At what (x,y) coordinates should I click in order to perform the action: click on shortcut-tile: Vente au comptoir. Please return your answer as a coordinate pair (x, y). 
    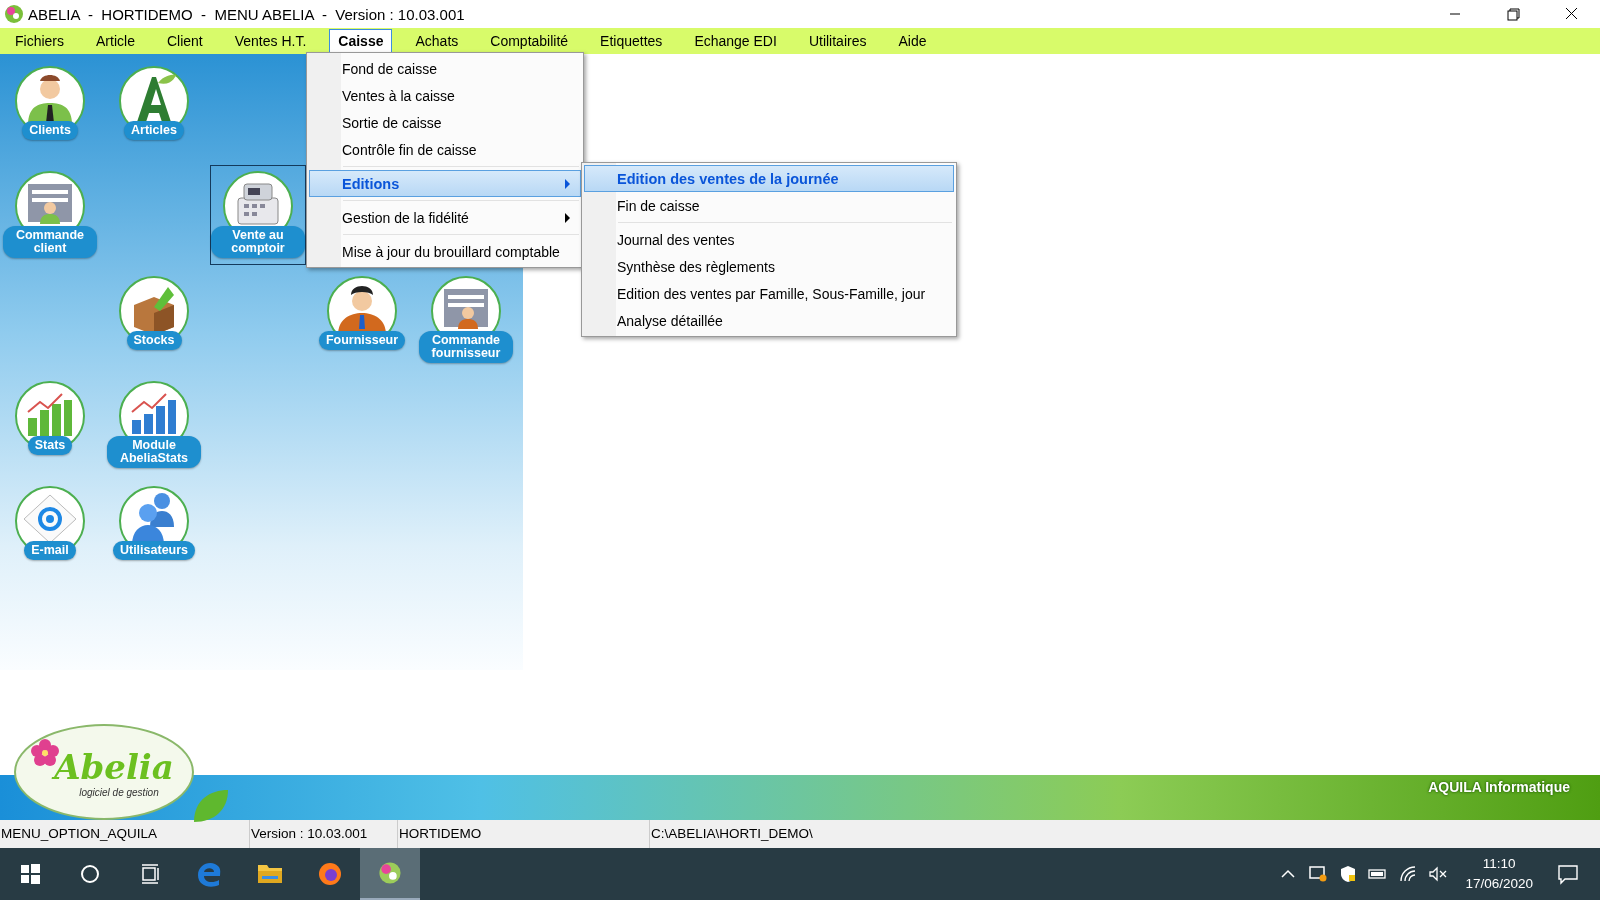
    Looking at the image, I should click on (258, 215).